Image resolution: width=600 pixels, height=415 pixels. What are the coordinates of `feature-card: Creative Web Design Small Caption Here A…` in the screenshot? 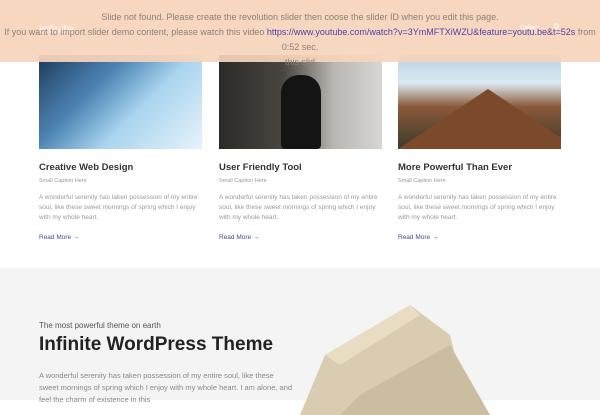 It's located at (120, 148).